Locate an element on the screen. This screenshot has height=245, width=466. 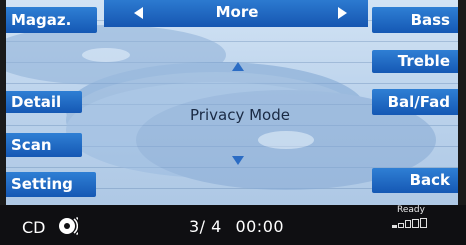
source-label: CD is located at coordinates (34, 227).